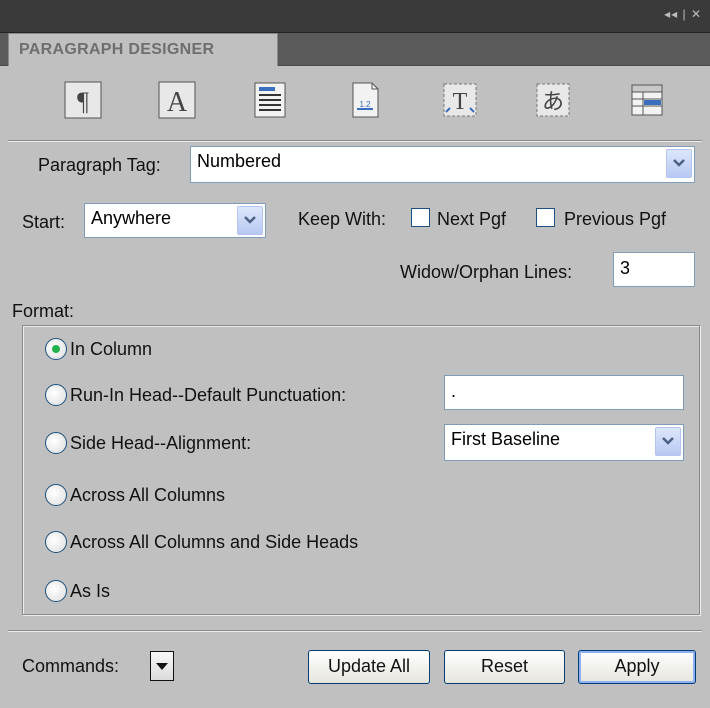 This screenshot has width=710, height=708. What do you see at coordinates (637, 667) in the screenshot?
I see `apply-button: Apply` at bounding box center [637, 667].